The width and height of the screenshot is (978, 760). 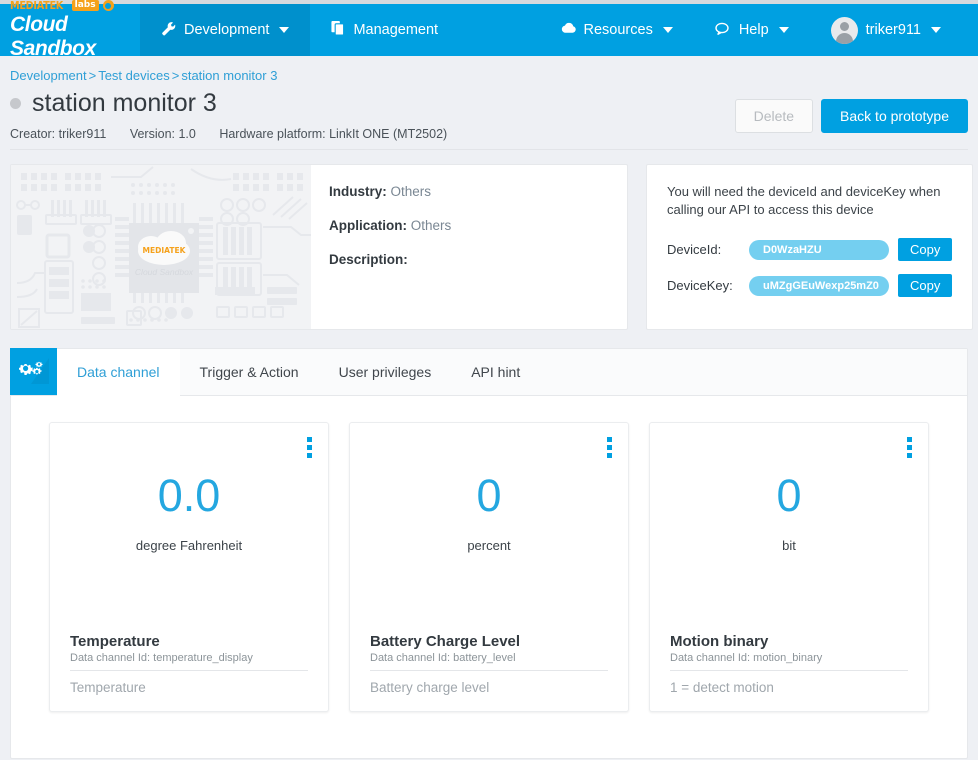 I want to click on attribute-label-industry: Industry, so click(x=356, y=191).